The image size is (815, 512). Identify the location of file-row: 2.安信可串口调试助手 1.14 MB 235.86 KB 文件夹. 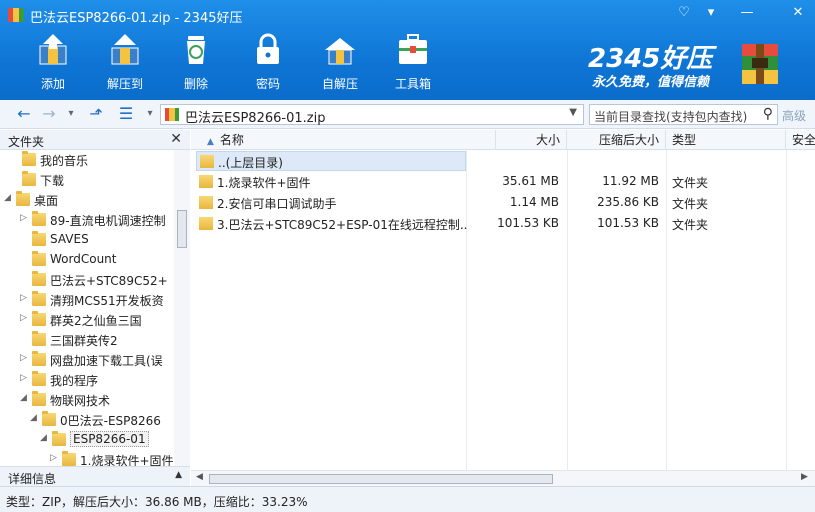
(505, 203).